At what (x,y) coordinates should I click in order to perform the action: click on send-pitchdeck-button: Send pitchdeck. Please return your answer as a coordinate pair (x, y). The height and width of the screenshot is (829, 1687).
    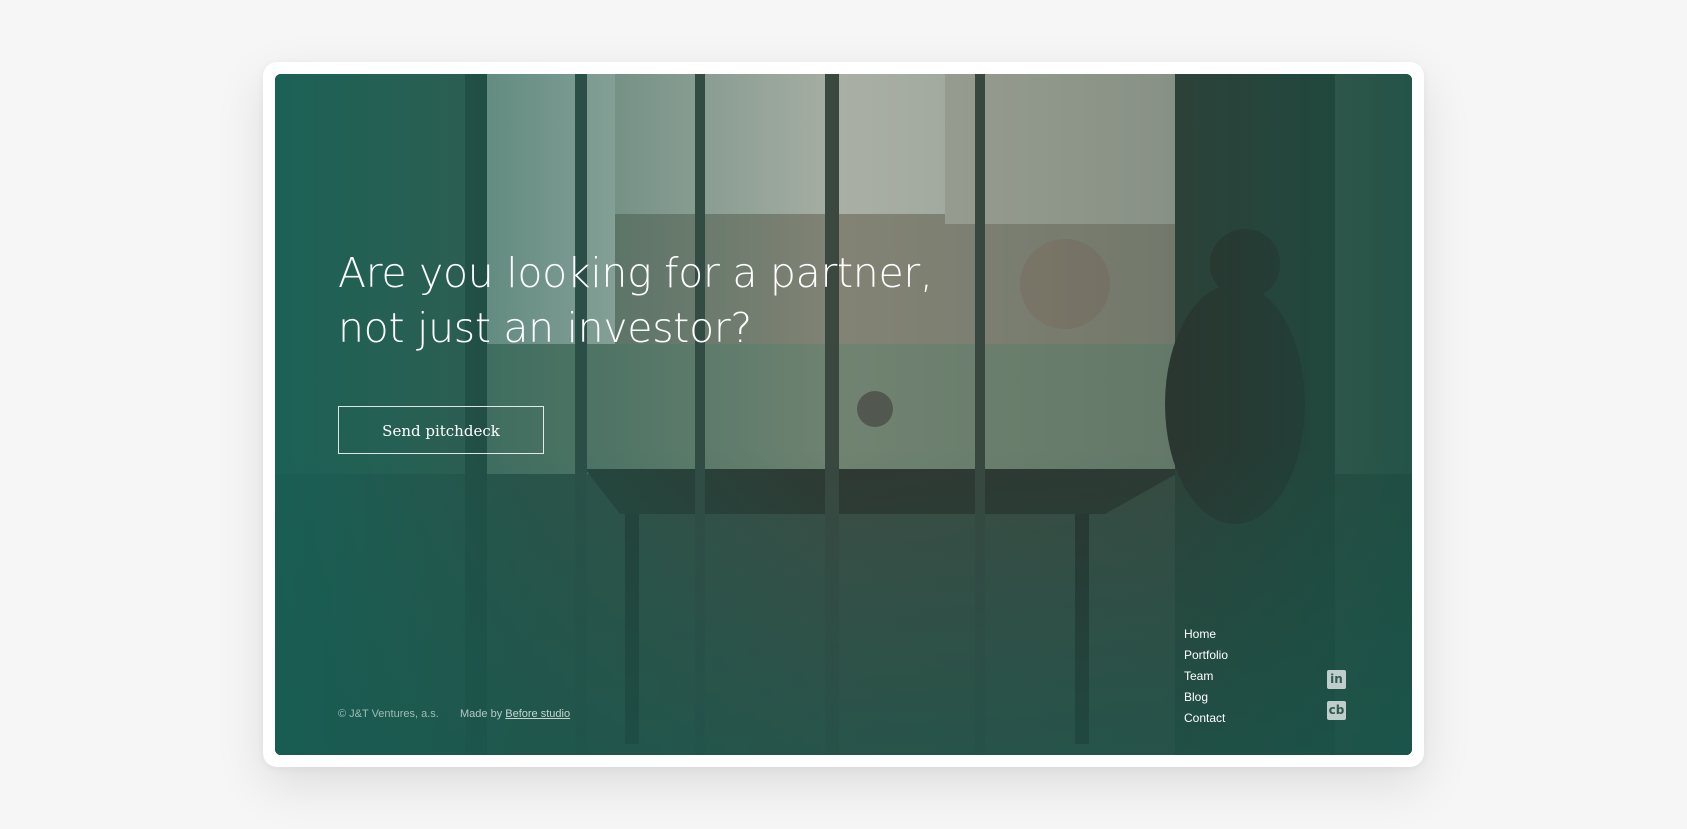
    Looking at the image, I should click on (441, 430).